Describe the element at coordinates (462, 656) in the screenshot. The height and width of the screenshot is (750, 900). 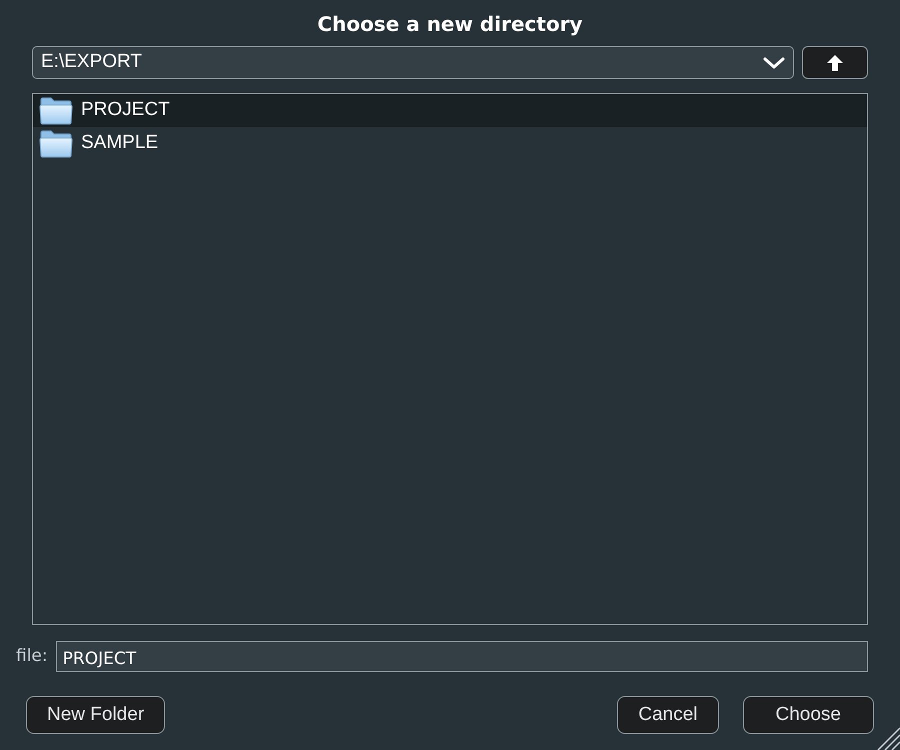
I see `file-name-field: PROJECT` at that location.